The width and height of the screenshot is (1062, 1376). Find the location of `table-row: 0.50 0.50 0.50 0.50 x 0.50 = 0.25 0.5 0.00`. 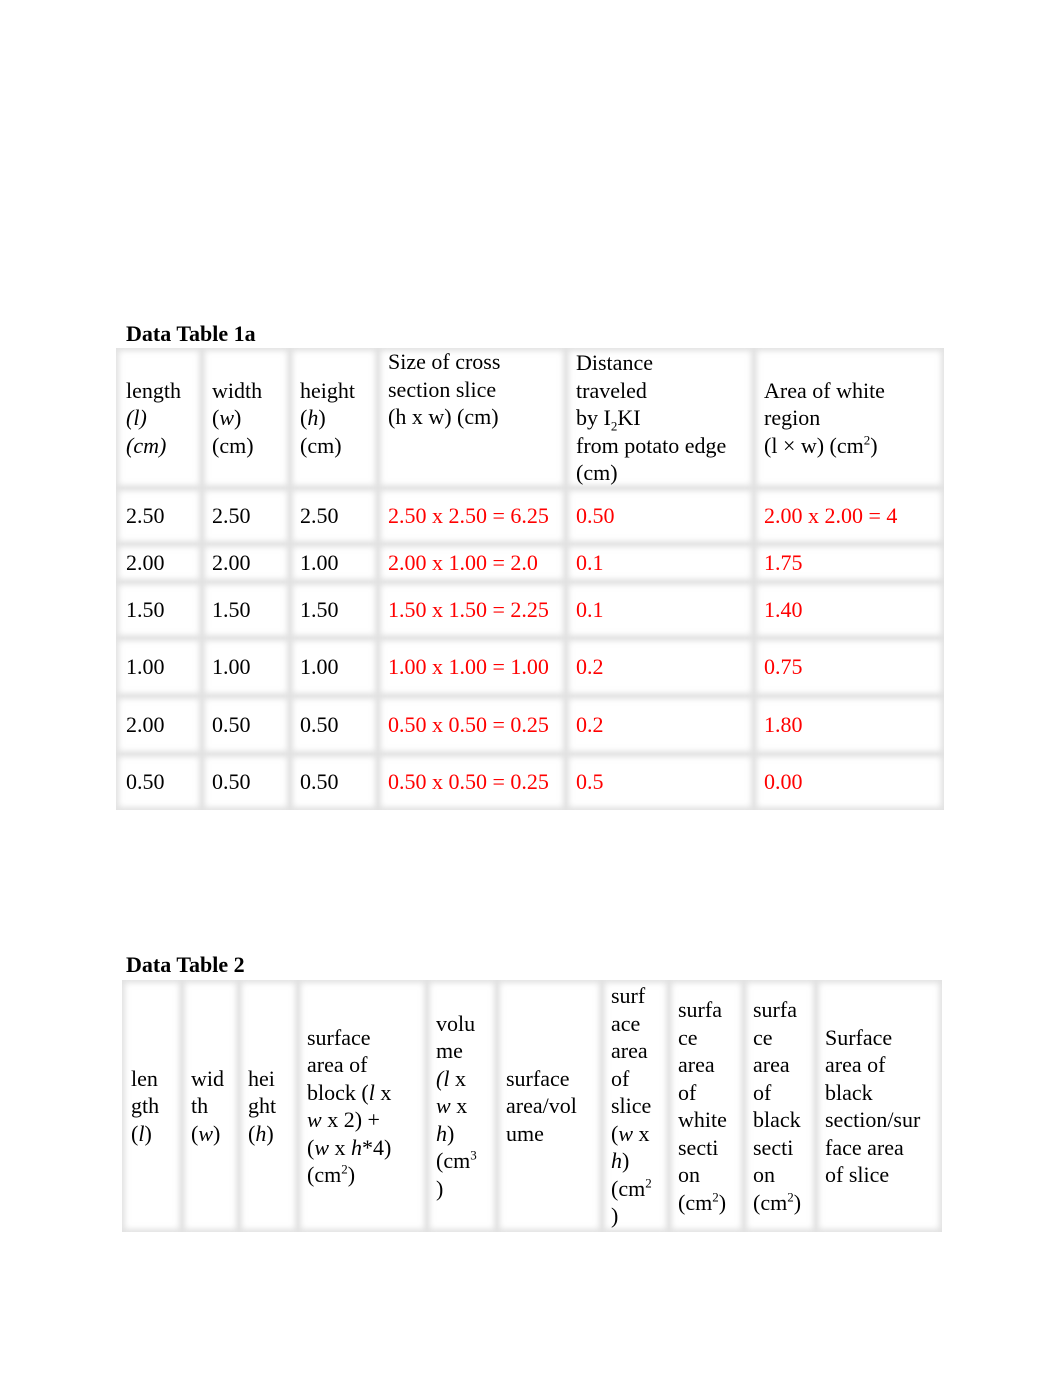

table-row: 0.50 0.50 0.50 0.50 x 0.50 = 0.25 0.5 0.00 is located at coordinates (530, 782).